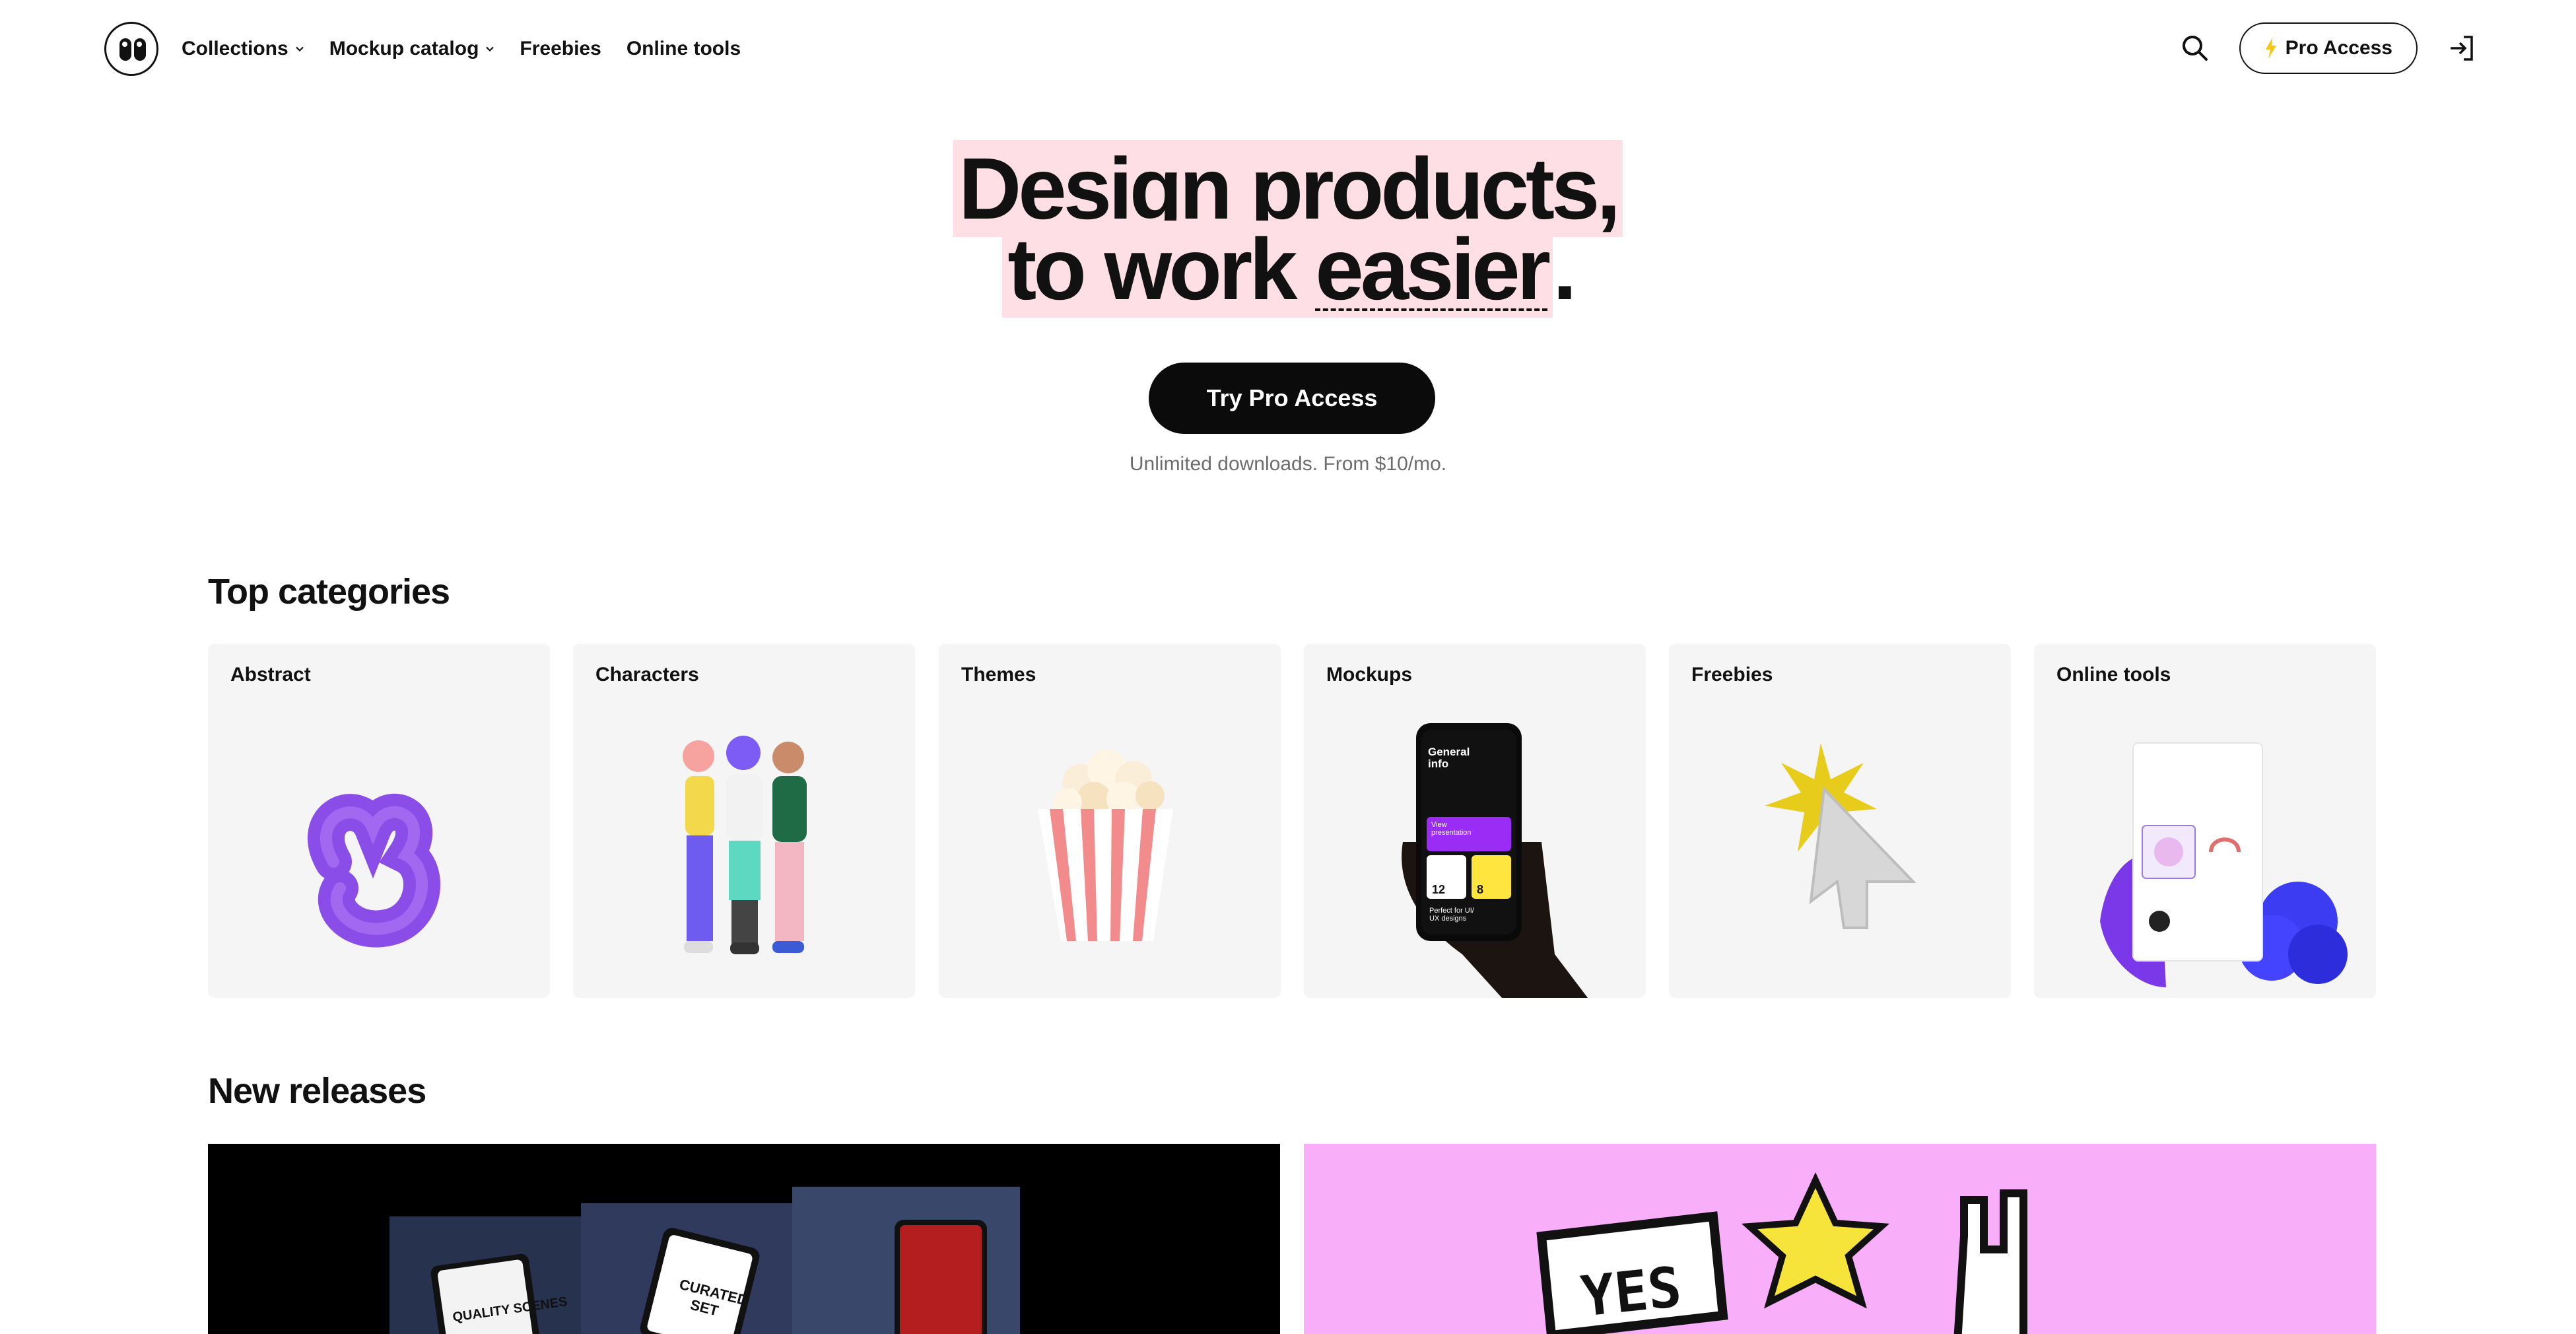 Image resolution: width=2576 pixels, height=1334 pixels. Describe the element at coordinates (1448, 919) in the screenshot. I see `phone-footer-line-2: UX designs` at that location.